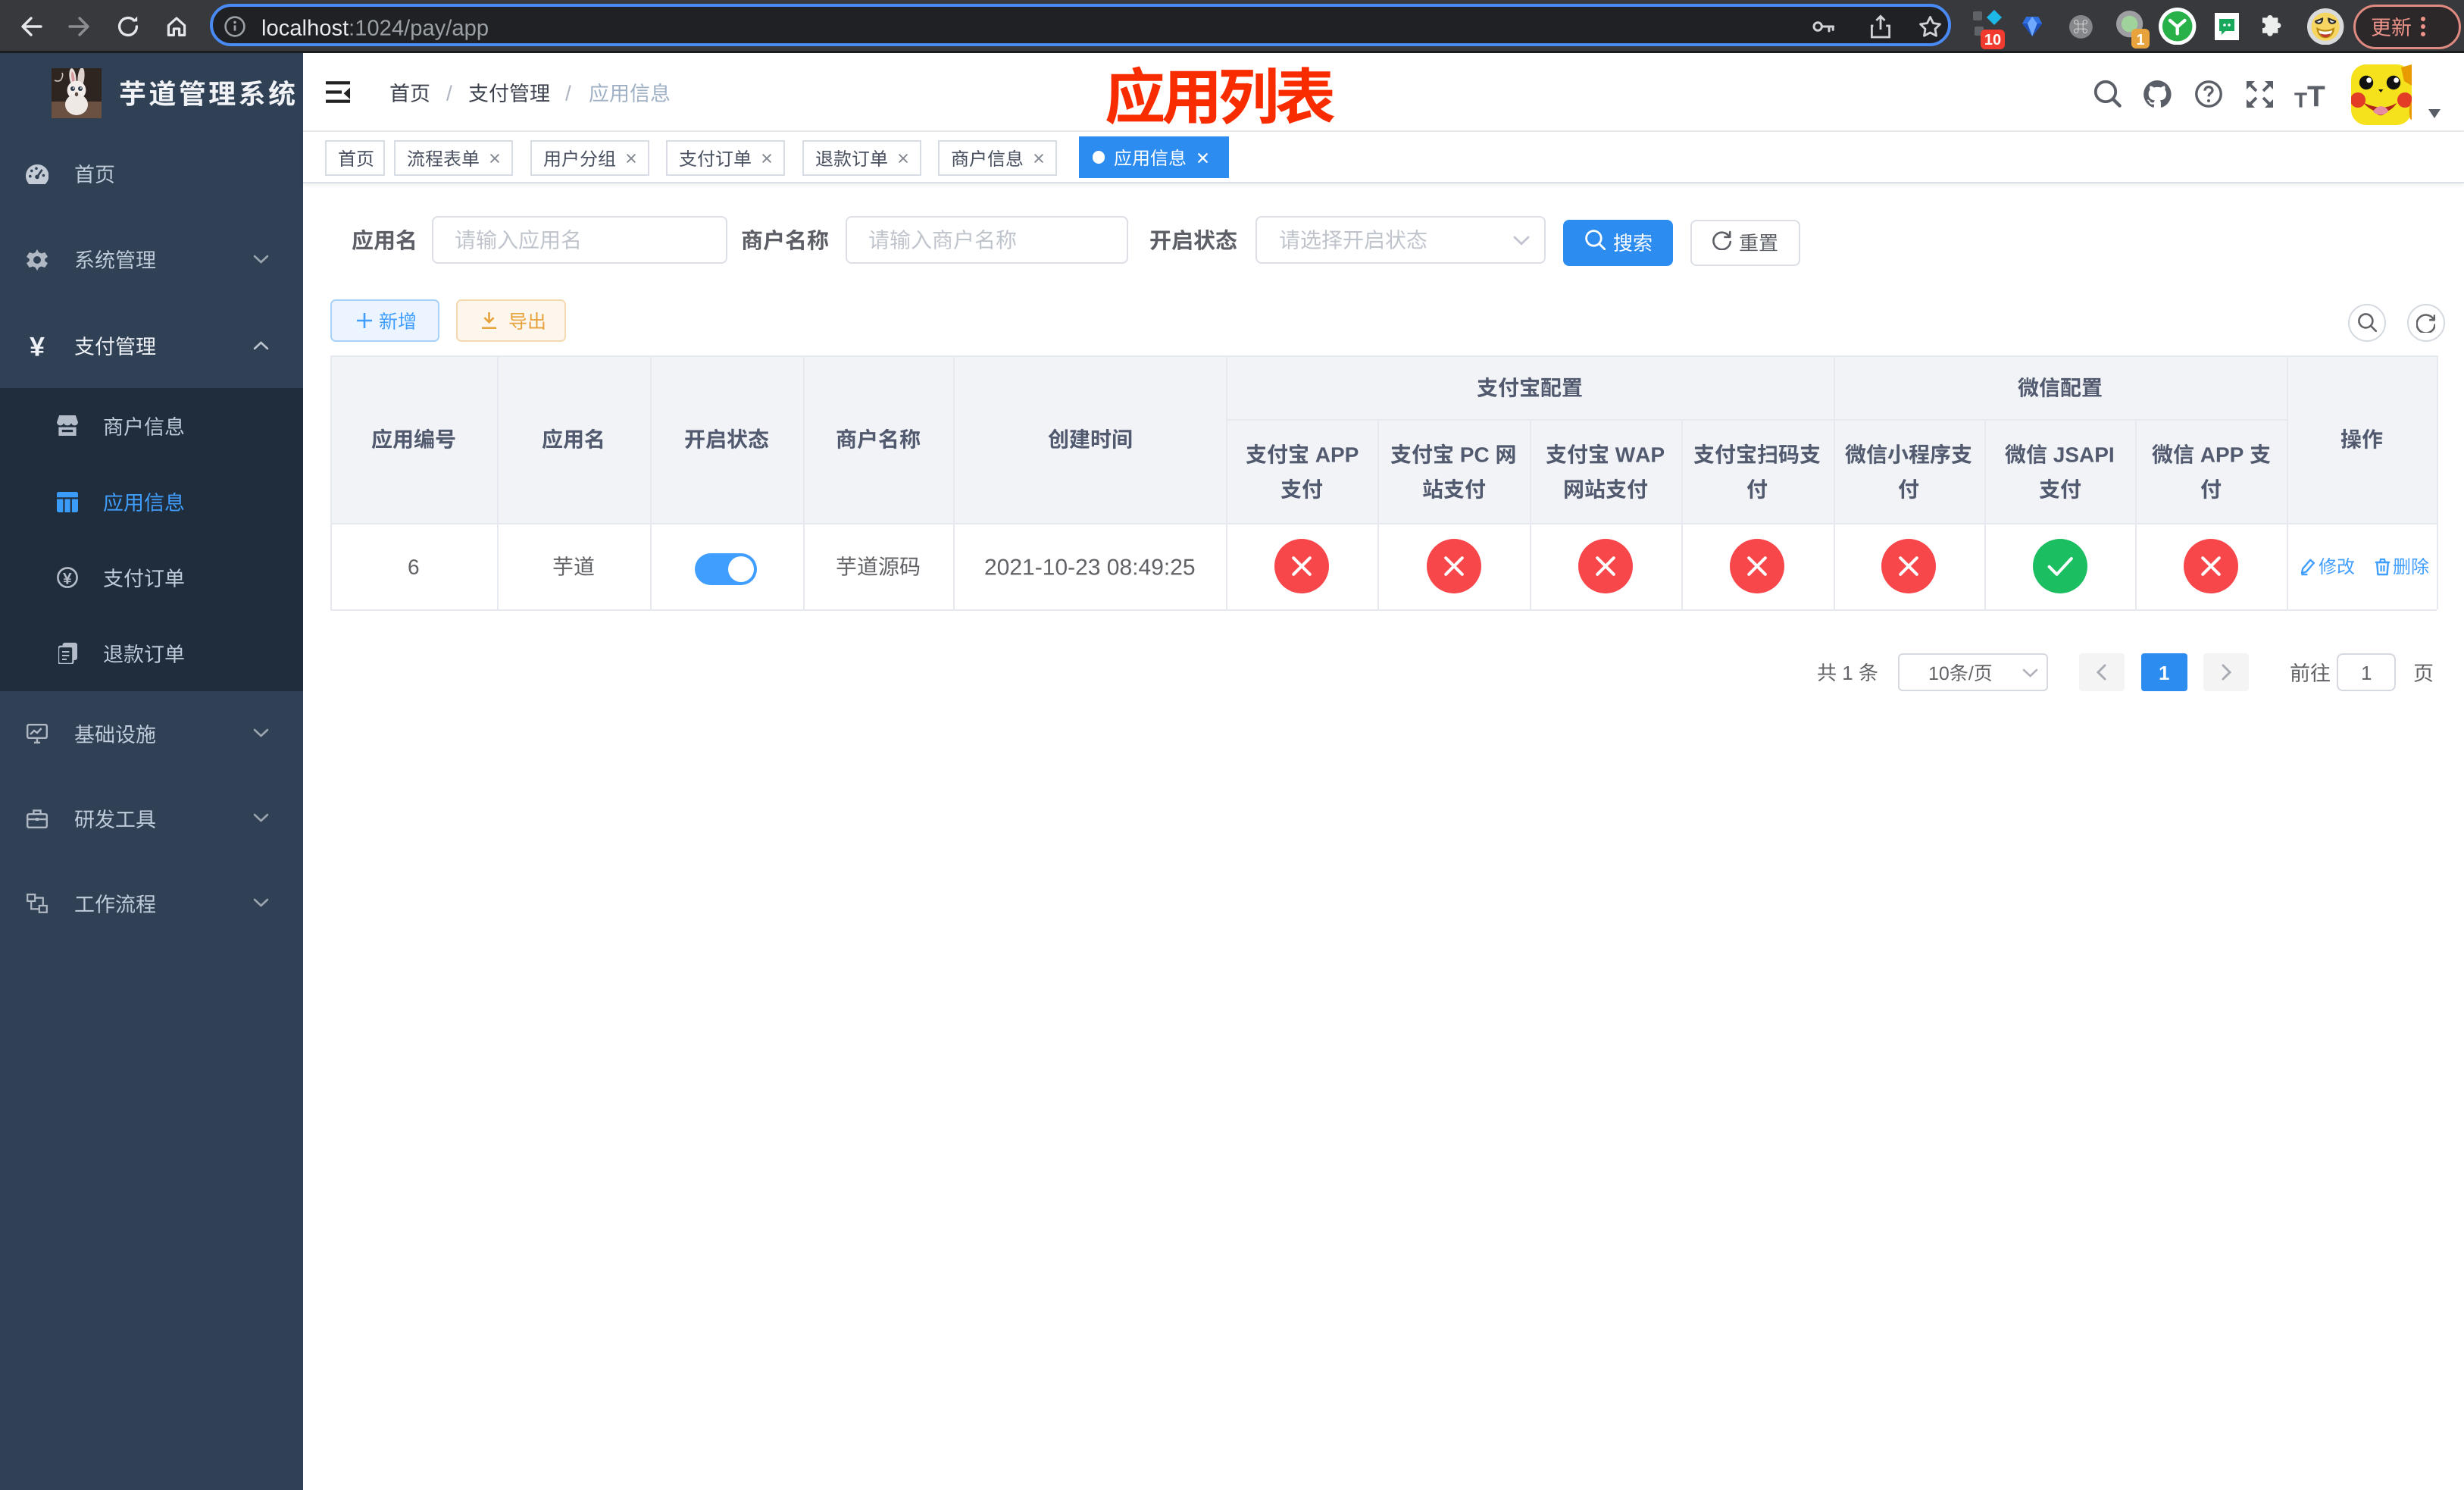  What do you see at coordinates (2141, 40) in the screenshot?
I see `svg-text: 1` at bounding box center [2141, 40].